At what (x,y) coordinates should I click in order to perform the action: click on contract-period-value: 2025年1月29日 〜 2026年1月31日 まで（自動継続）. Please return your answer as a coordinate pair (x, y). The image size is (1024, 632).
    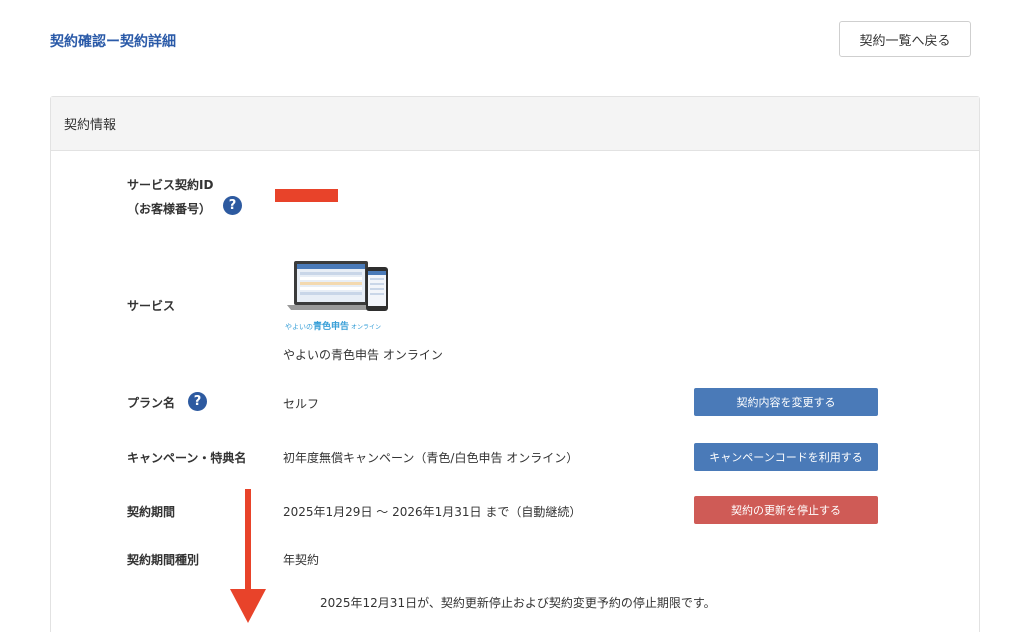
    Looking at the image, I should click on (432, 512).